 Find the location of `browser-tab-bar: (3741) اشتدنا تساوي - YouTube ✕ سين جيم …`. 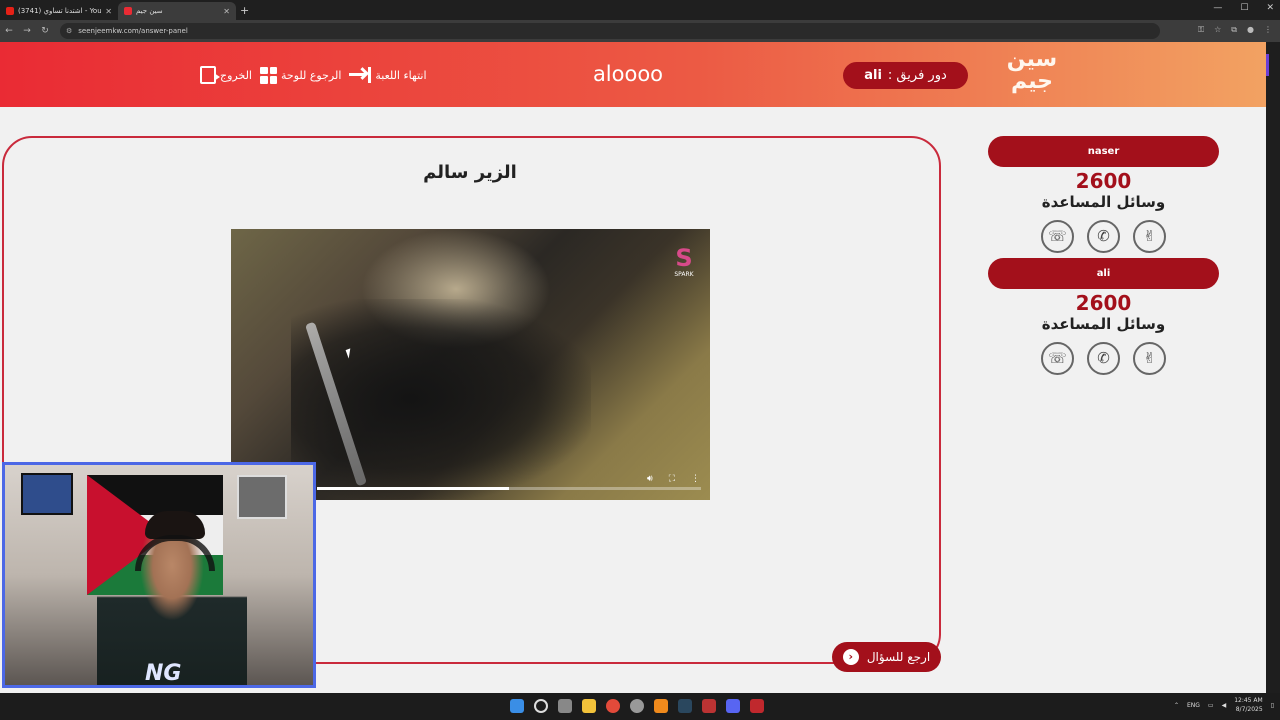

browser-tab-bar: (3741) اشتدنا تساوي - YouTube ✕ سين جيم … is located at coordinates (640, 10).